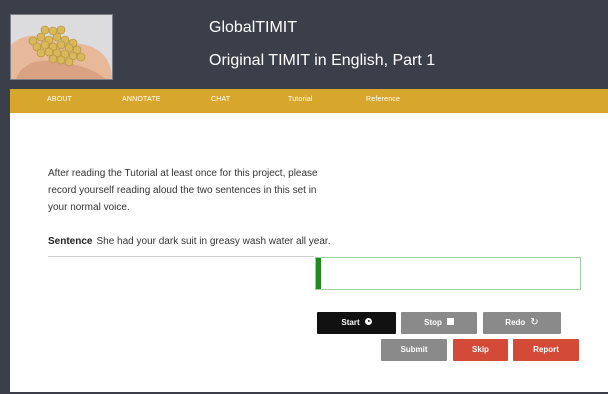  Describe the element at coordinates (350, 322) in the screenshot. I see `start-button-label: Start` at that location.